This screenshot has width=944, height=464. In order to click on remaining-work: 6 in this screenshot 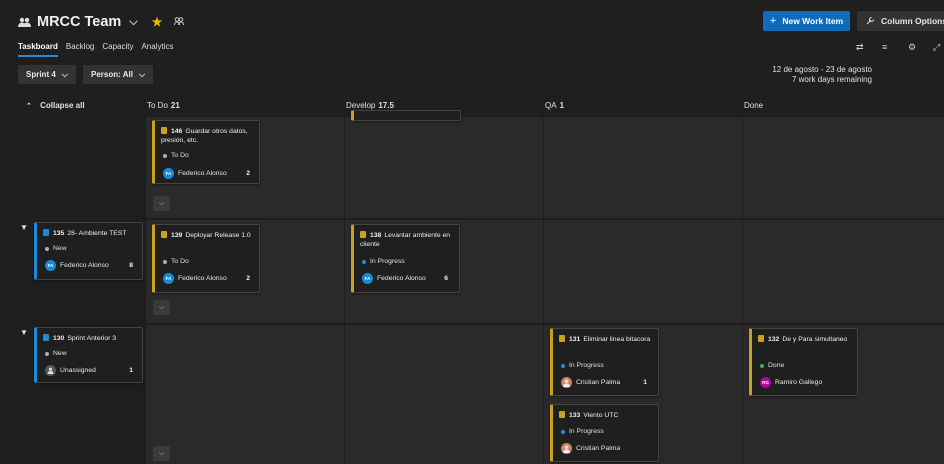, I will do `click(446, 278)`.